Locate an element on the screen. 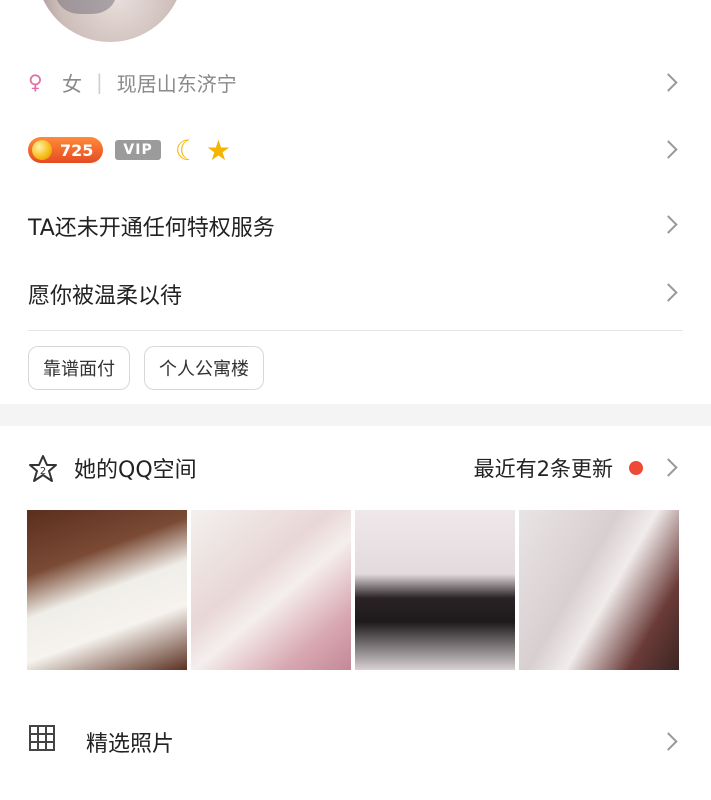  vip-badge: VIP is located at coordinates (138, 150).